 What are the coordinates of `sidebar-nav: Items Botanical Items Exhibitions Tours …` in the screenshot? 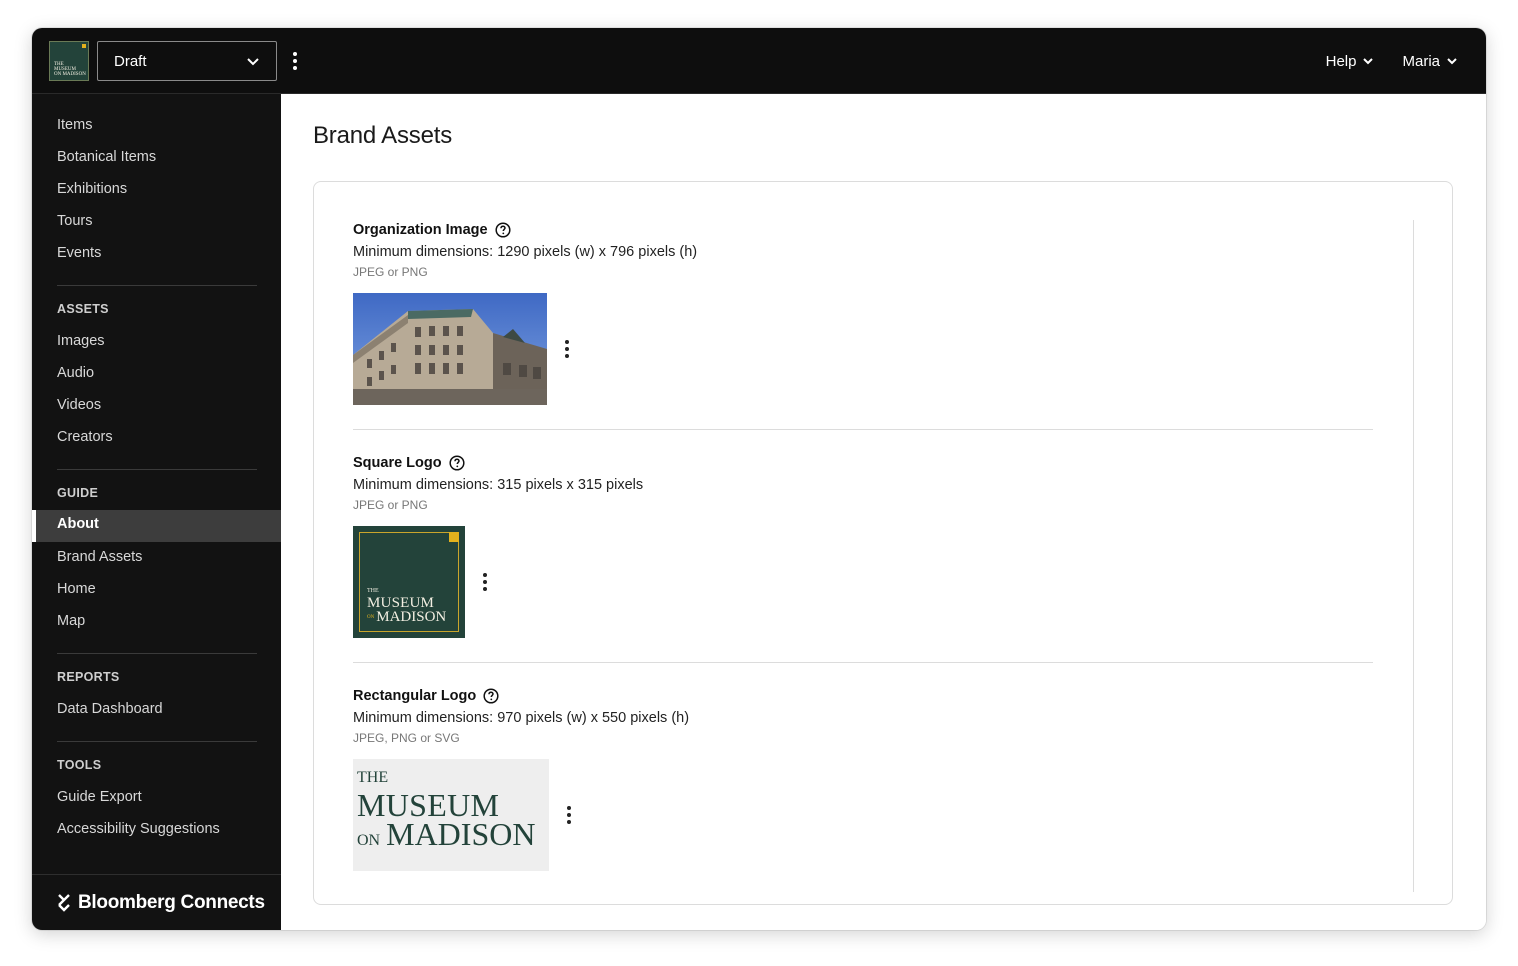 It's located at (156, 512).